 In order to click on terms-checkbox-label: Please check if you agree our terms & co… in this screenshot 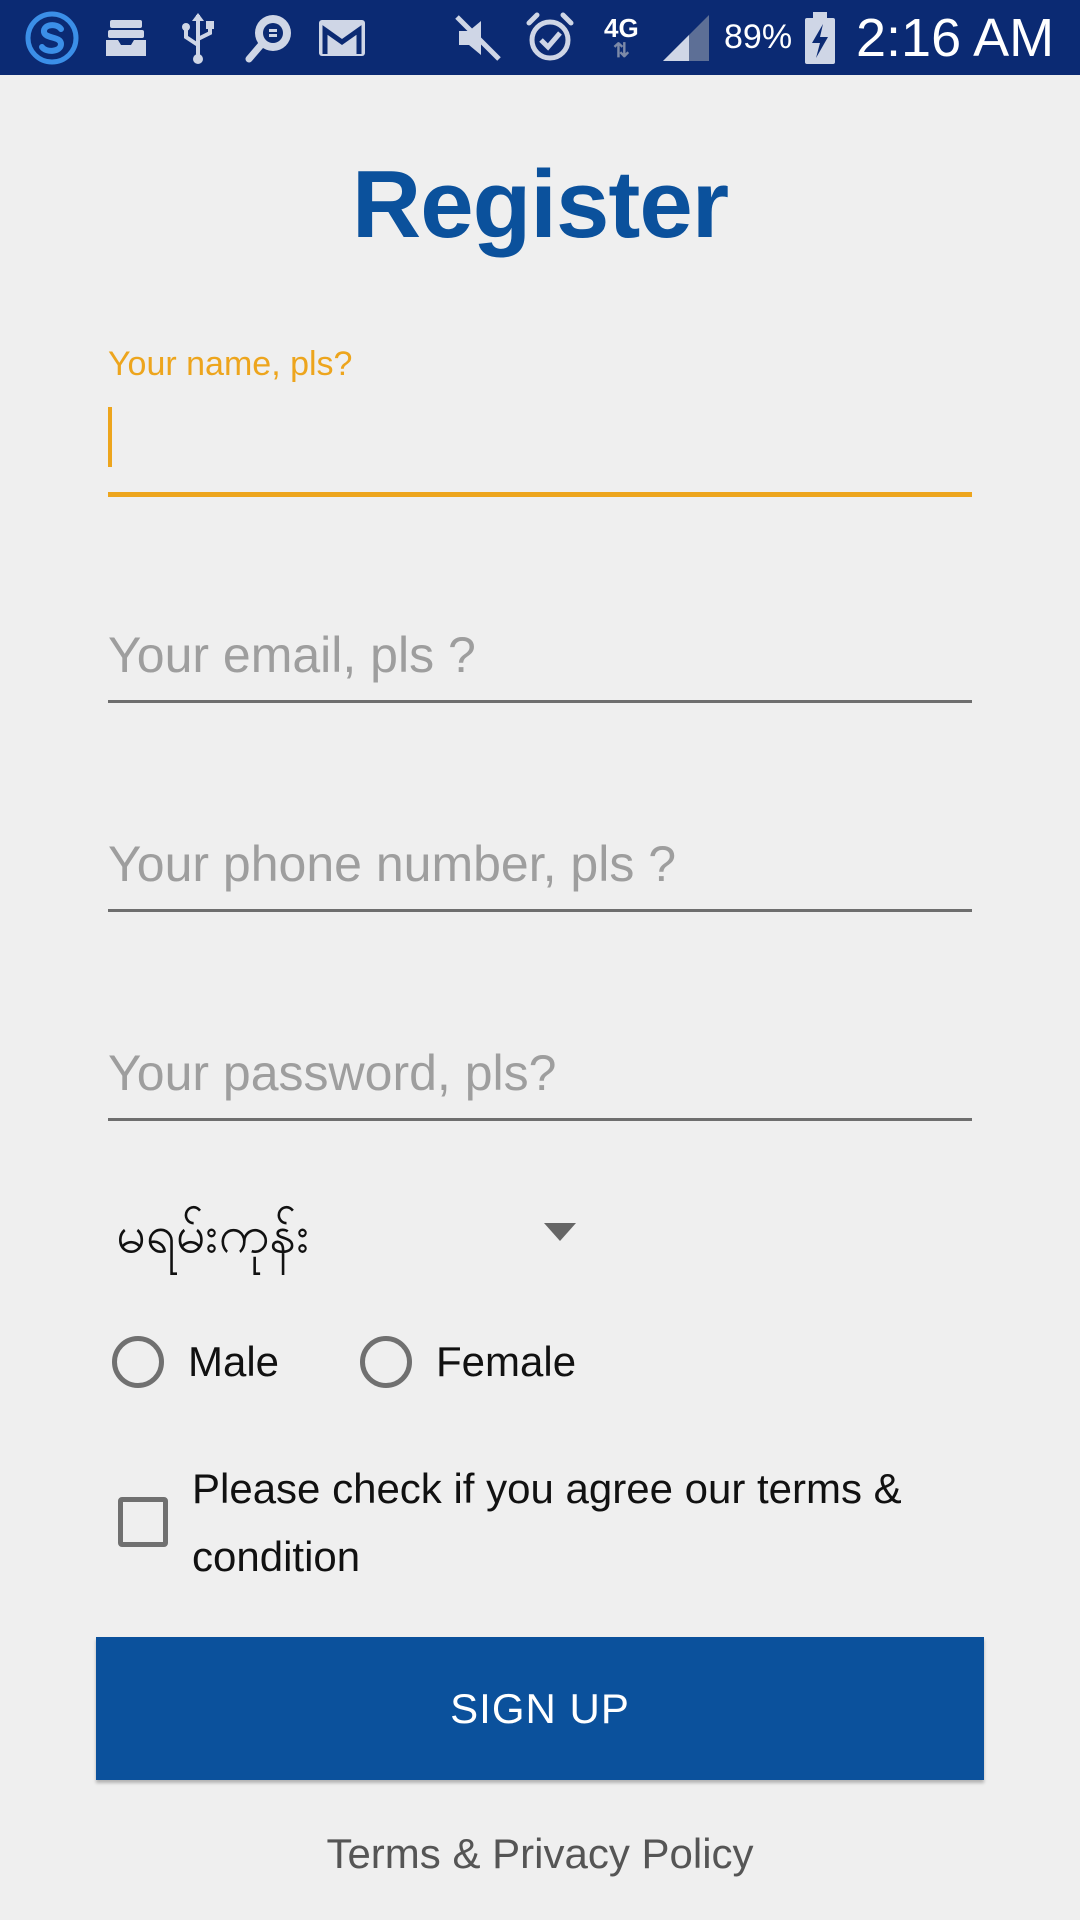, I will do `click(547, 1522)`.